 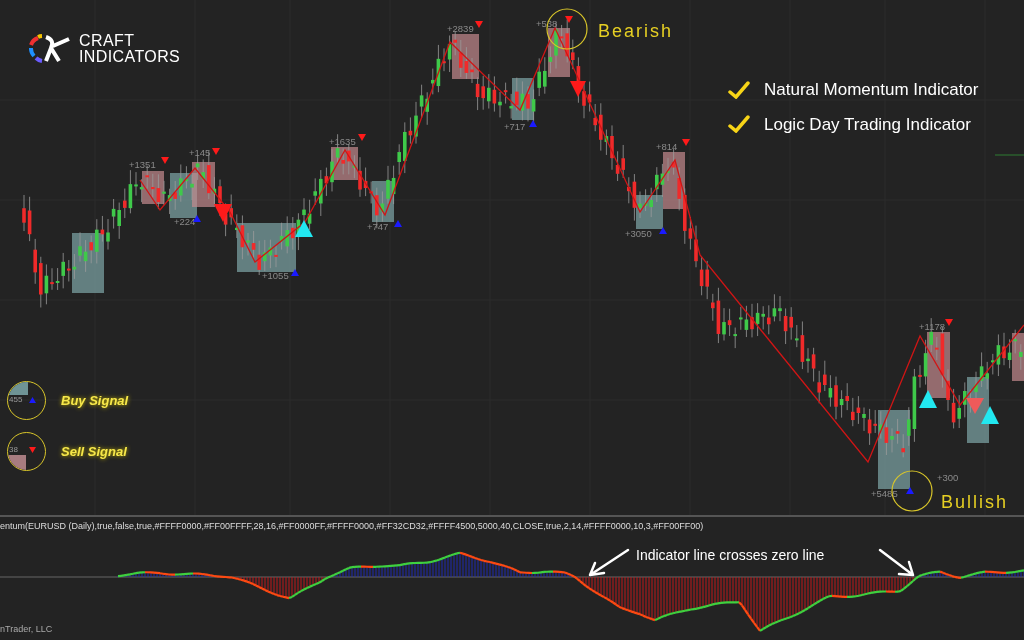 I want to click on feature-label: Natural Momentum Indicator, so click(x=871, y=90).